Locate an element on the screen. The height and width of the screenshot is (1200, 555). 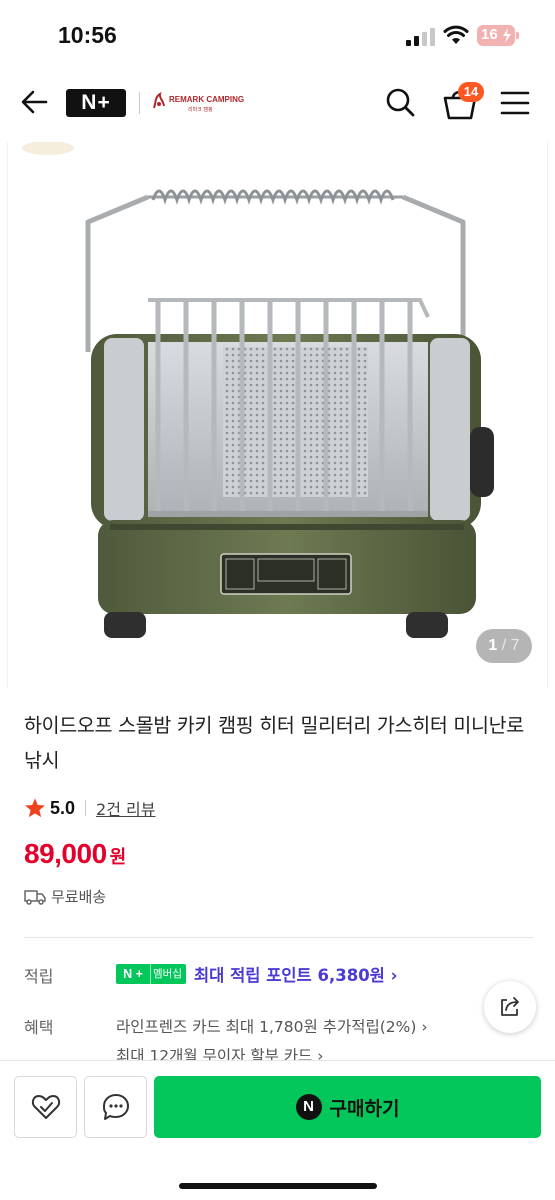
share-button is located at coordinates (510, 1007).